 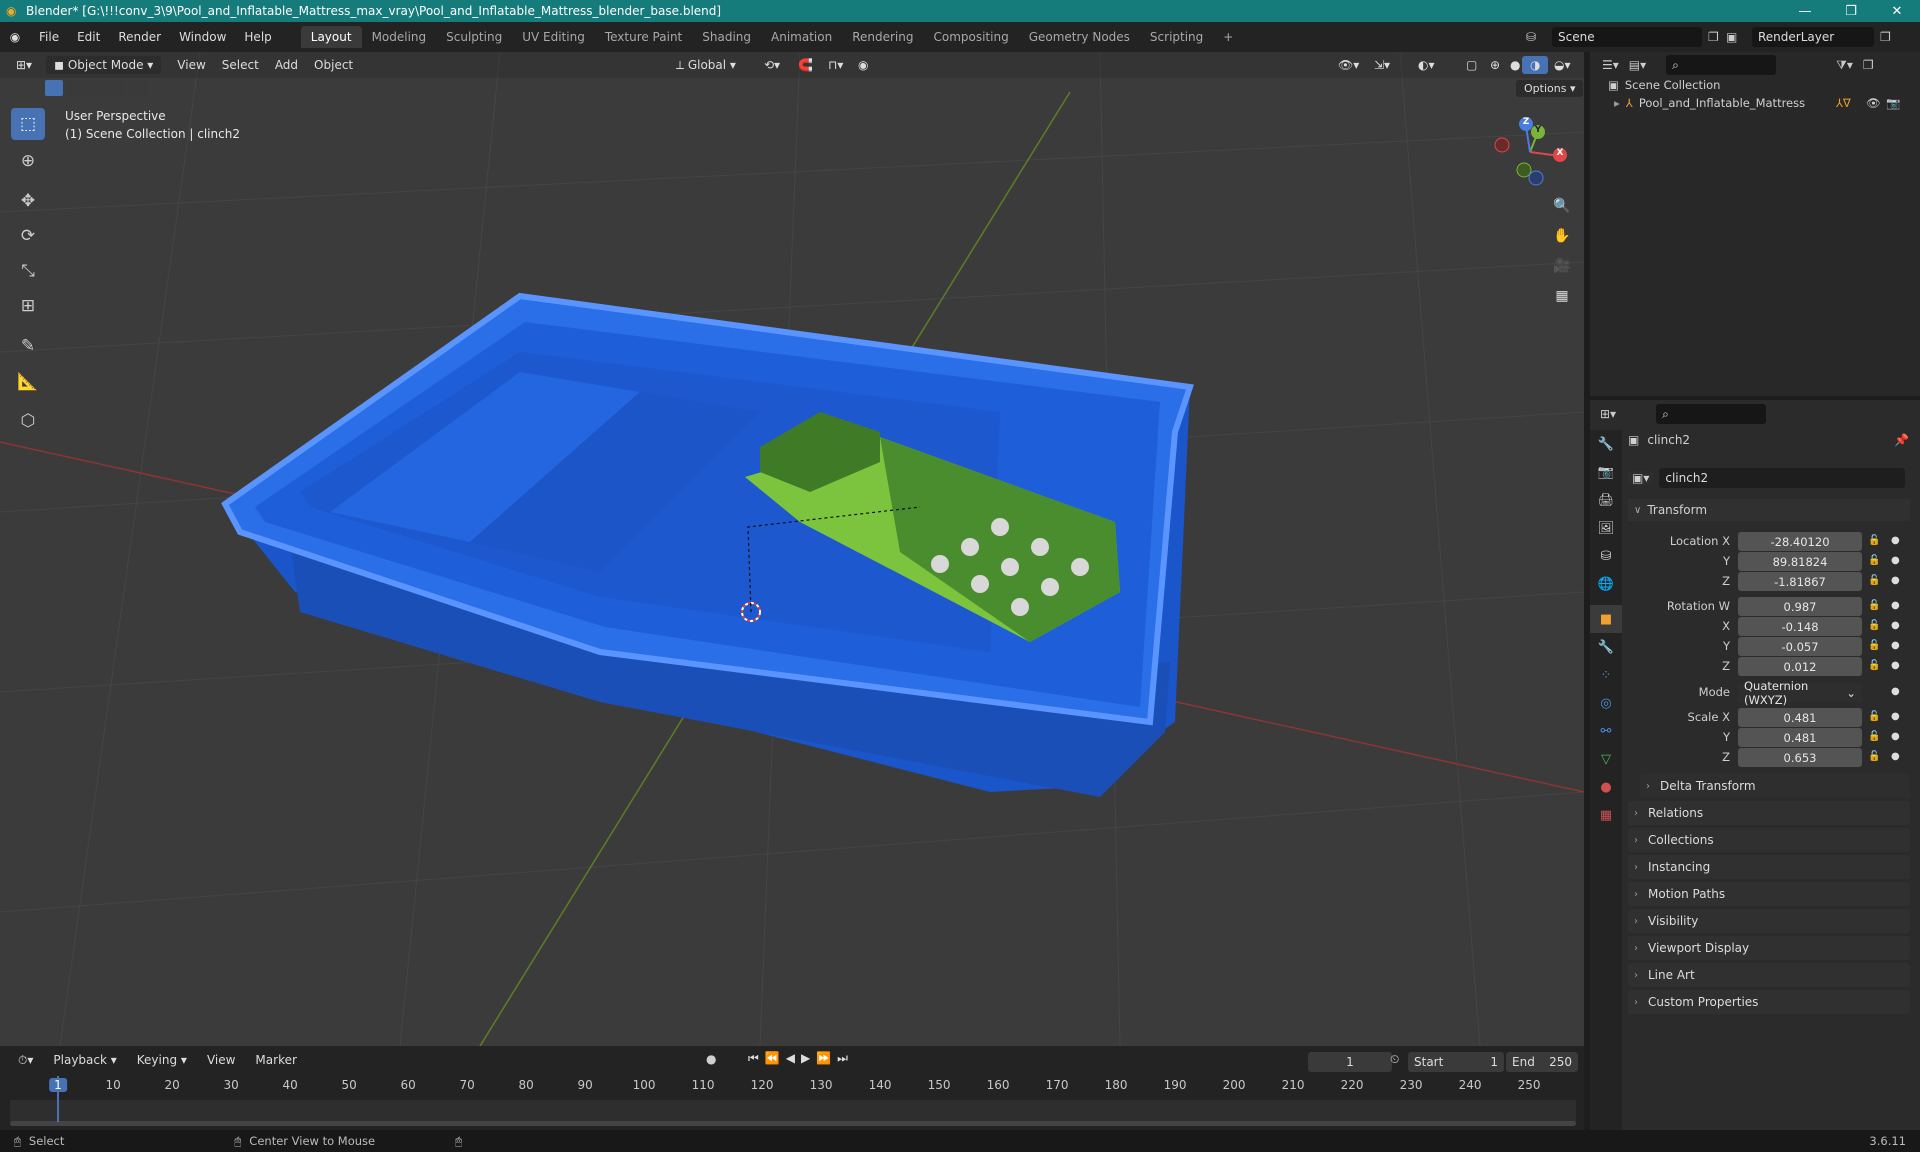 I want to click on scale-x-field: 0.481, so click(x=1800, y=717).